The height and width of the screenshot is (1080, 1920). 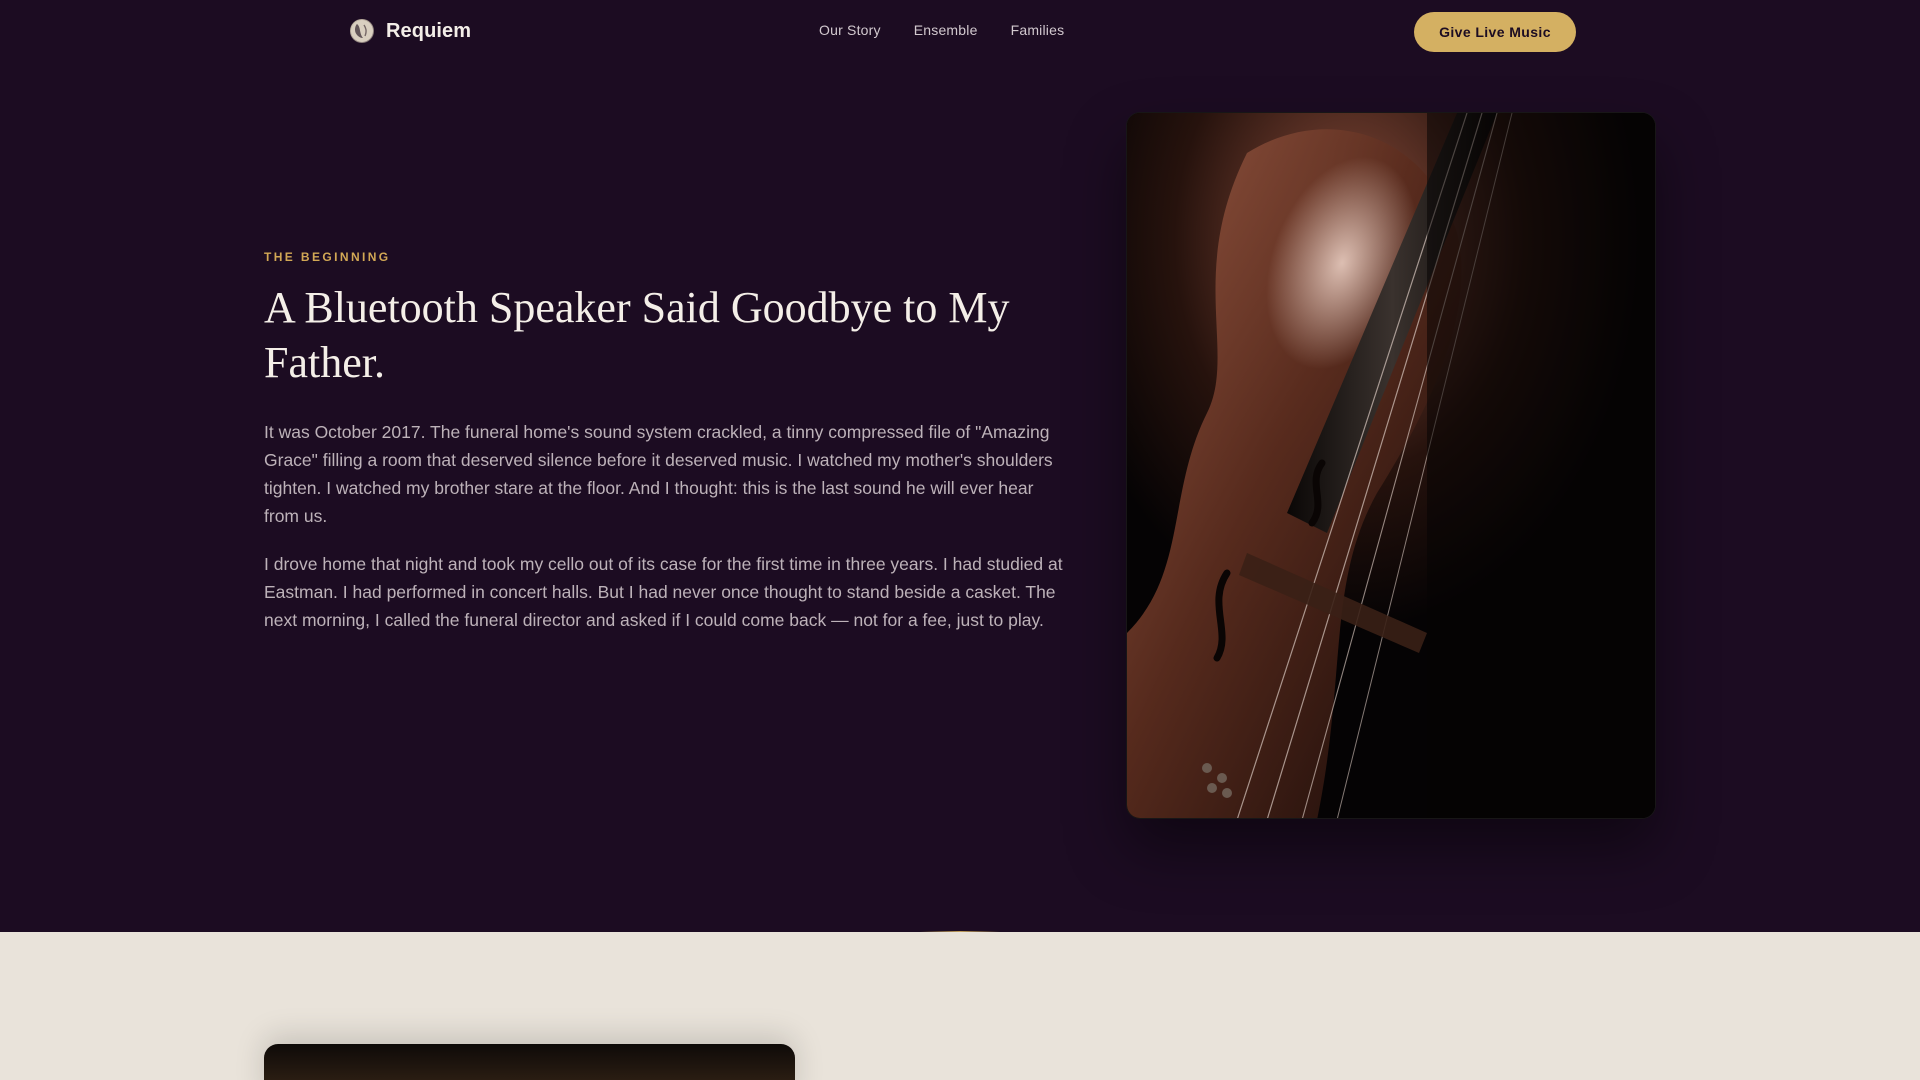 What do you see at coordinates (850, 30) in the screenshot?
I see `nav-link-our-story: Our Story` at bounding box center [850, 30].